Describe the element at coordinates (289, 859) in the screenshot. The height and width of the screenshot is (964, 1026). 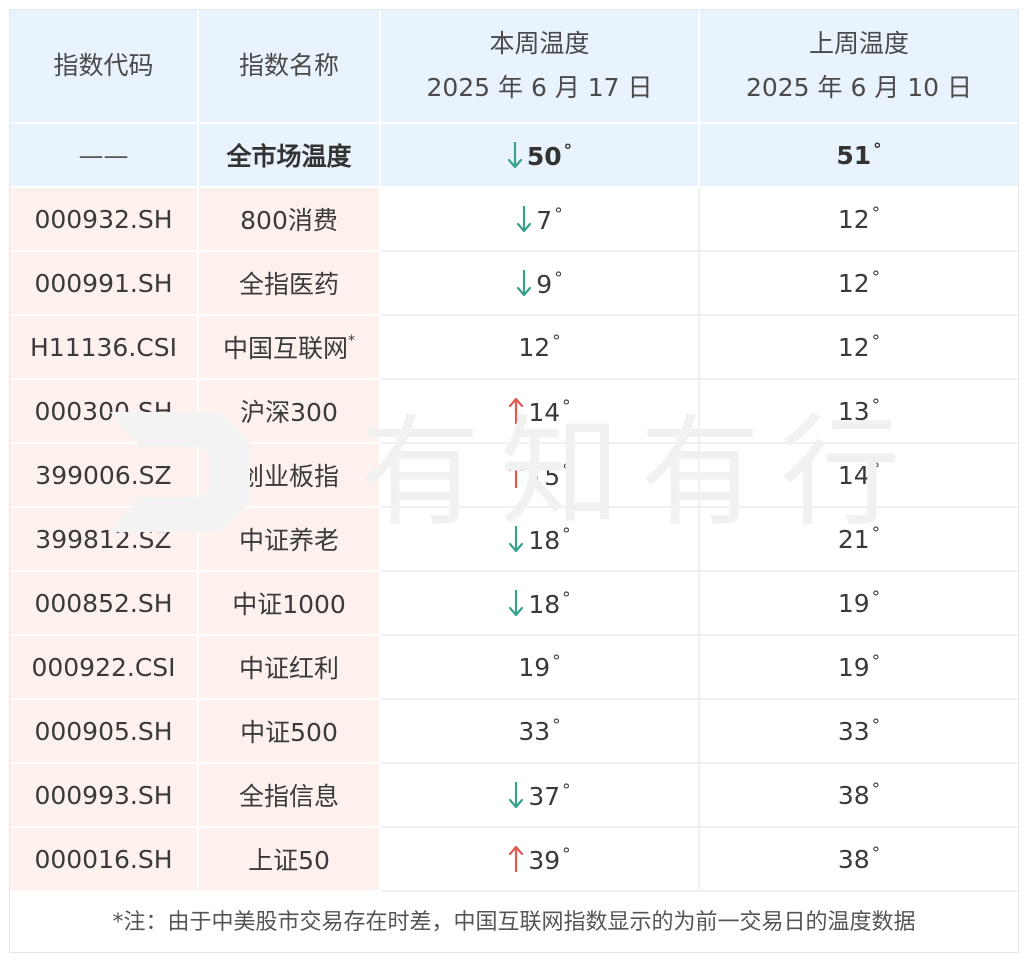
I see `index-name: 上证50` at that location.